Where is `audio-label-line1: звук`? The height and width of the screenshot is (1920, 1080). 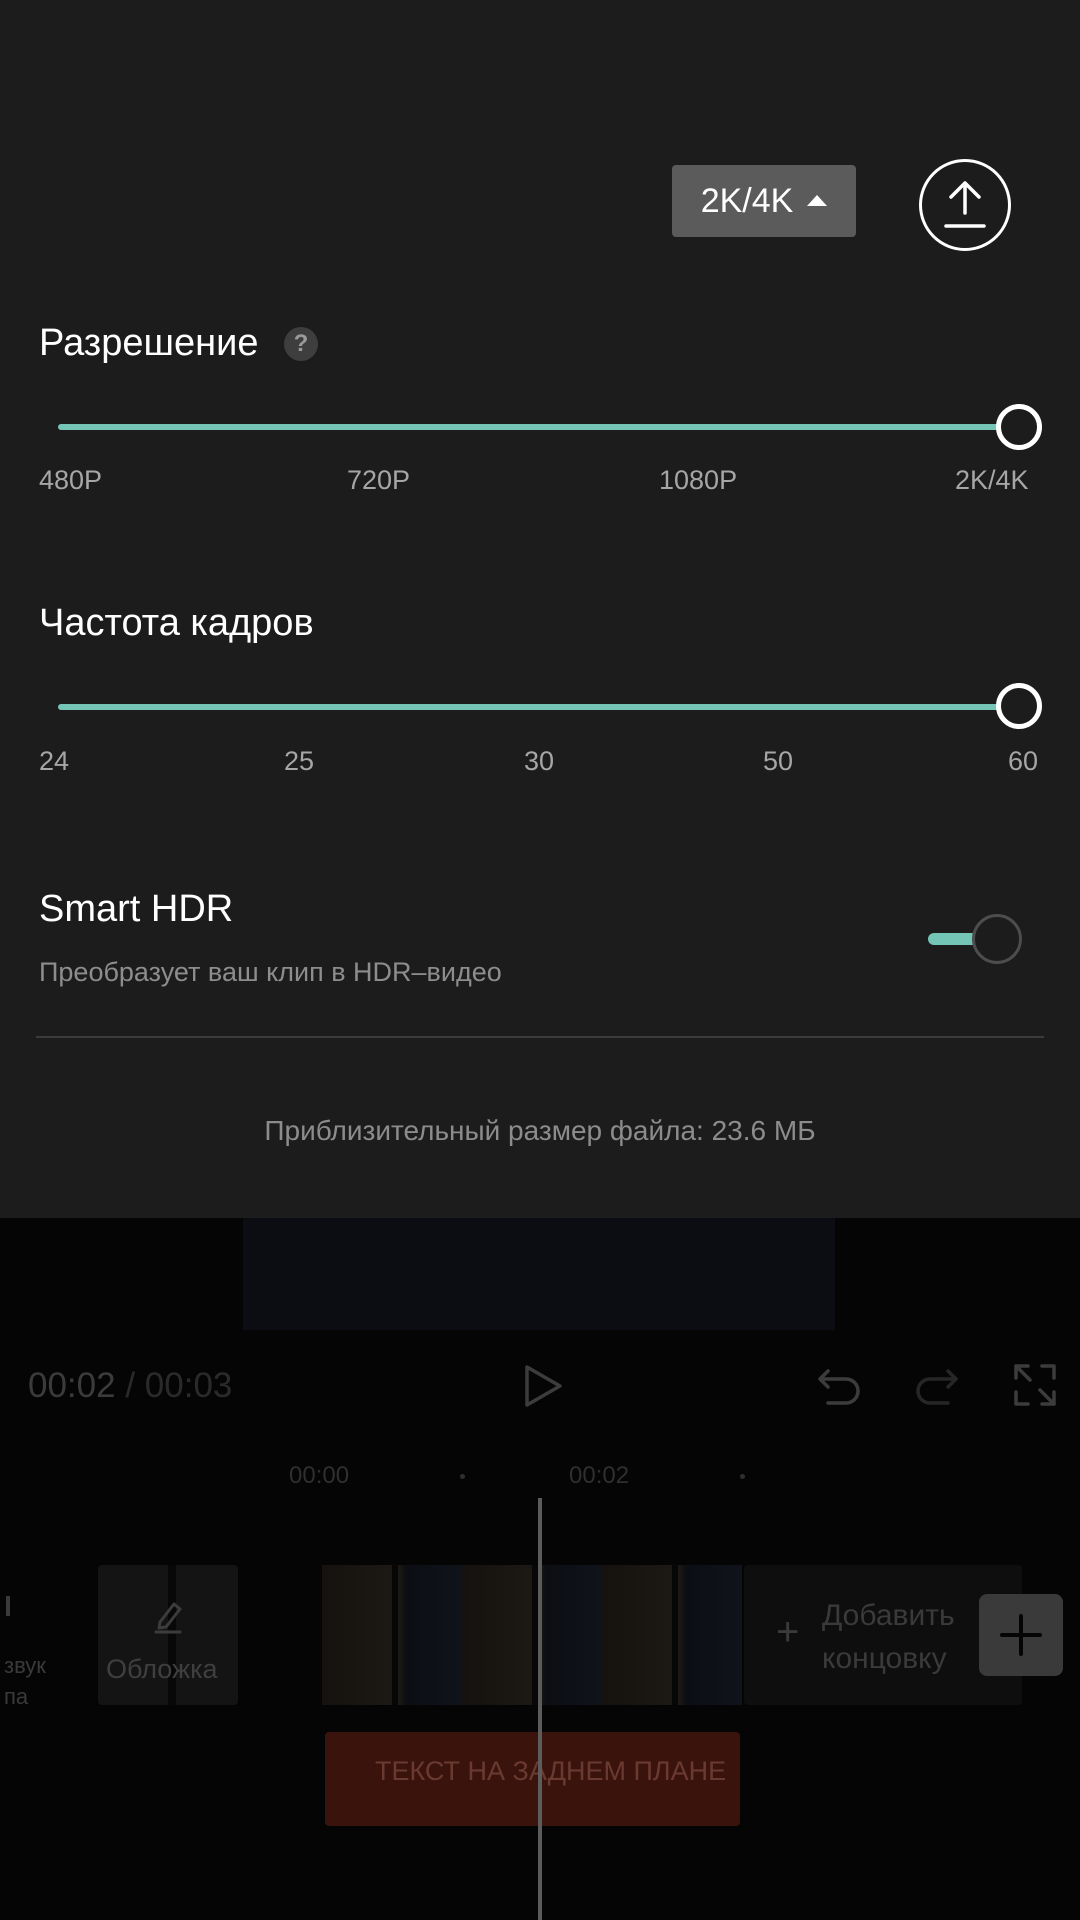 audio-label-line1: звук is located at coordinates (25, 1665).